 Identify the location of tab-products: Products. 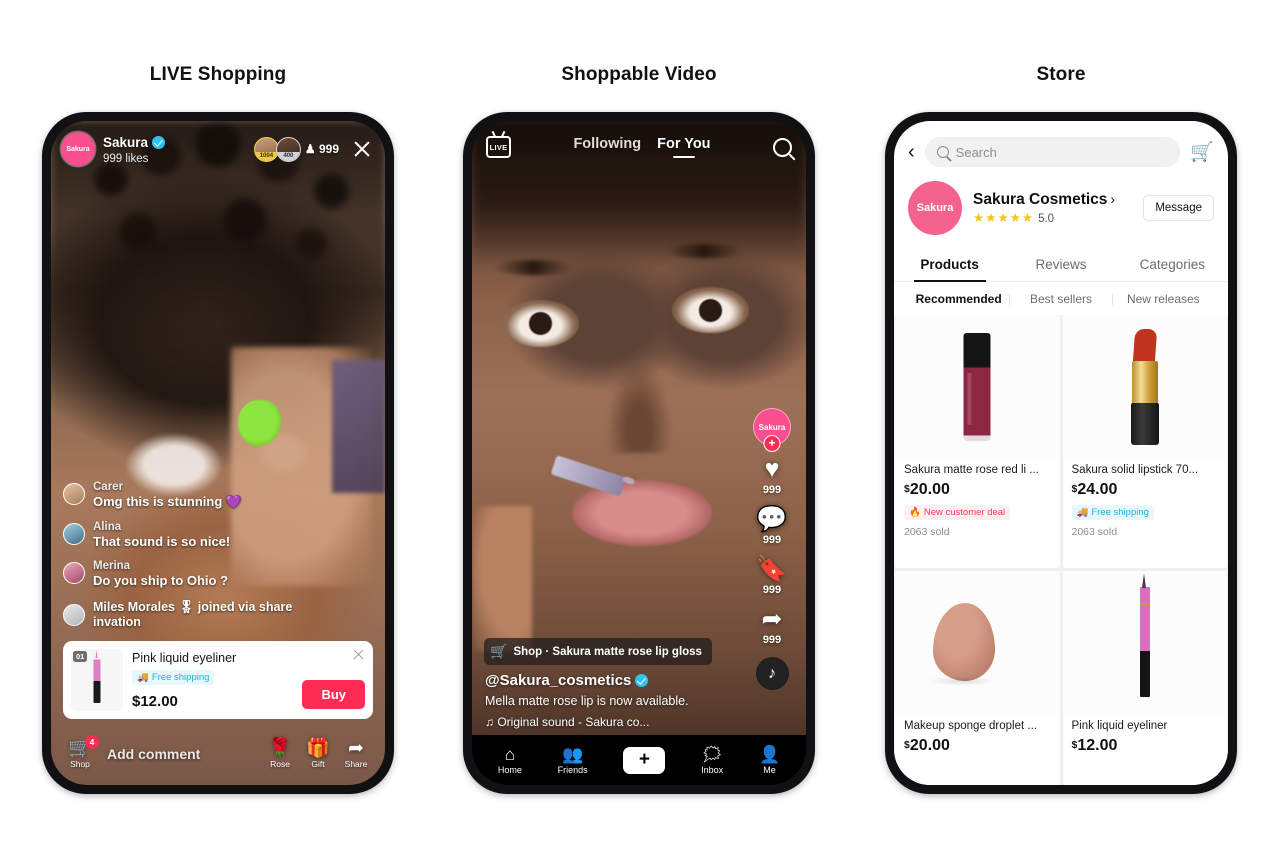
(949, 264).